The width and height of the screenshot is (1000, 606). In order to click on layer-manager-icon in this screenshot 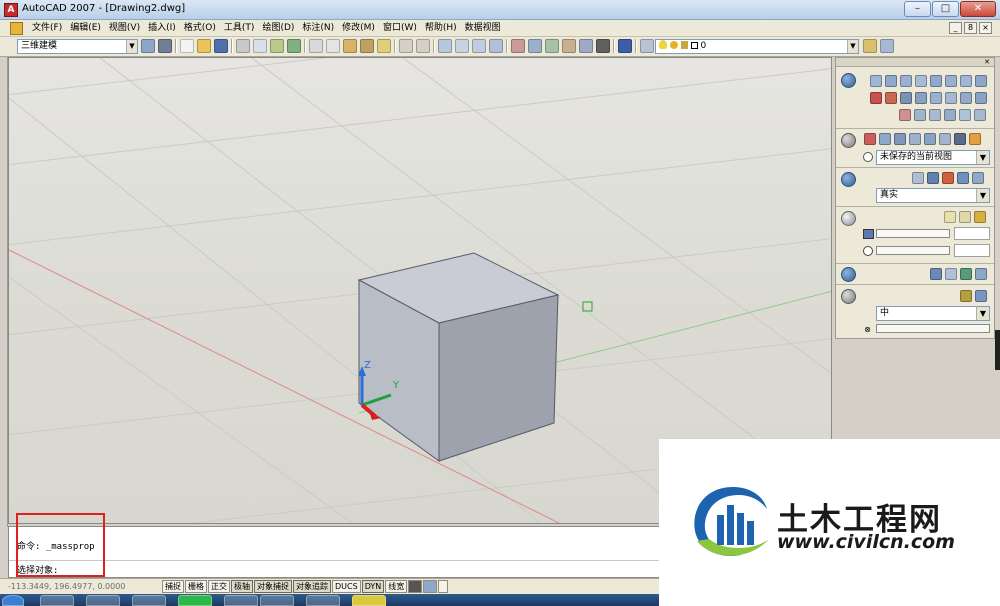, I will do `click(647, 46)`.